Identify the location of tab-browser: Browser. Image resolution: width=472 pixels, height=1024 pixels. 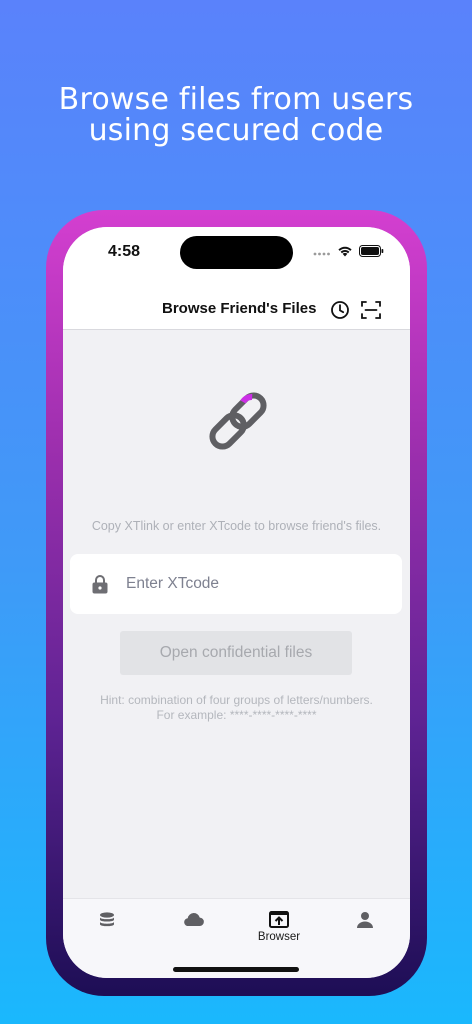
(279, 927).